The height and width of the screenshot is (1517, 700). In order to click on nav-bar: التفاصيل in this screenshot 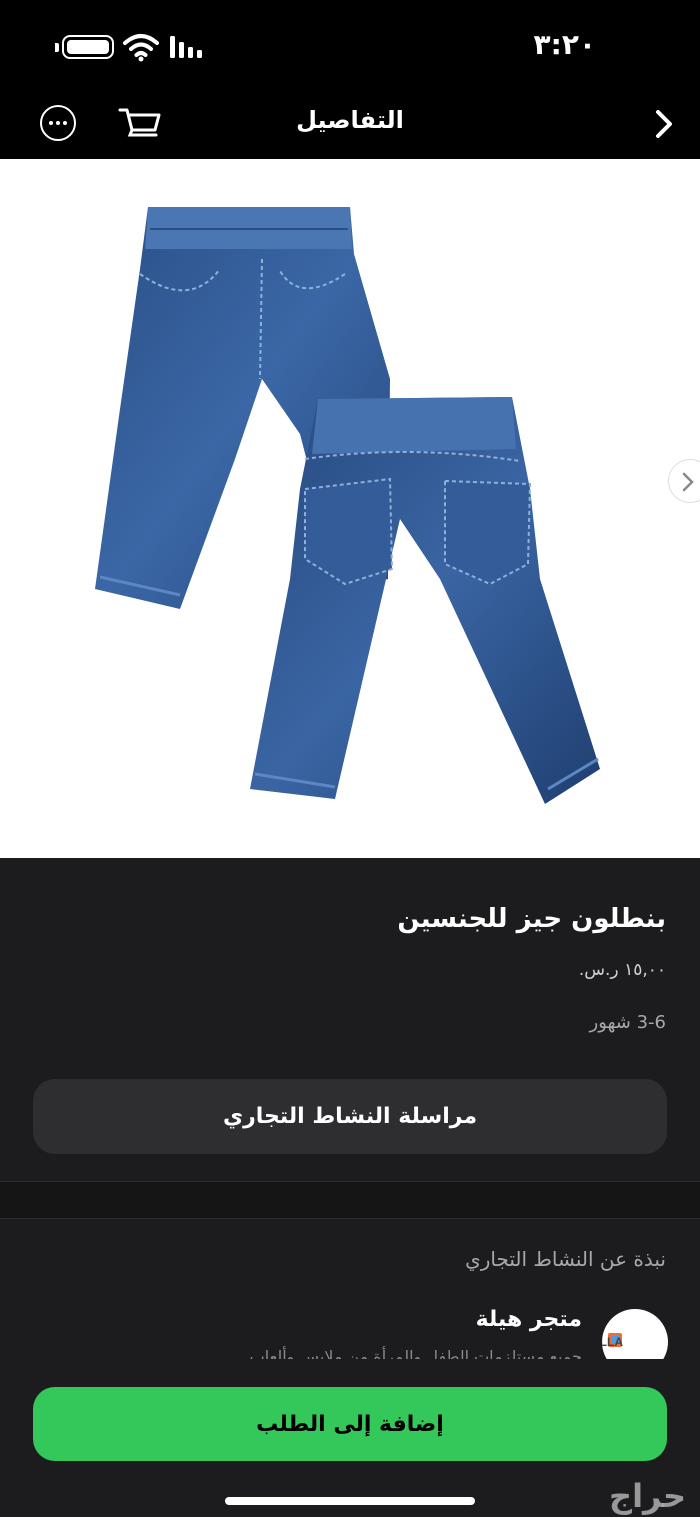, I will do `click(350, 125)`.